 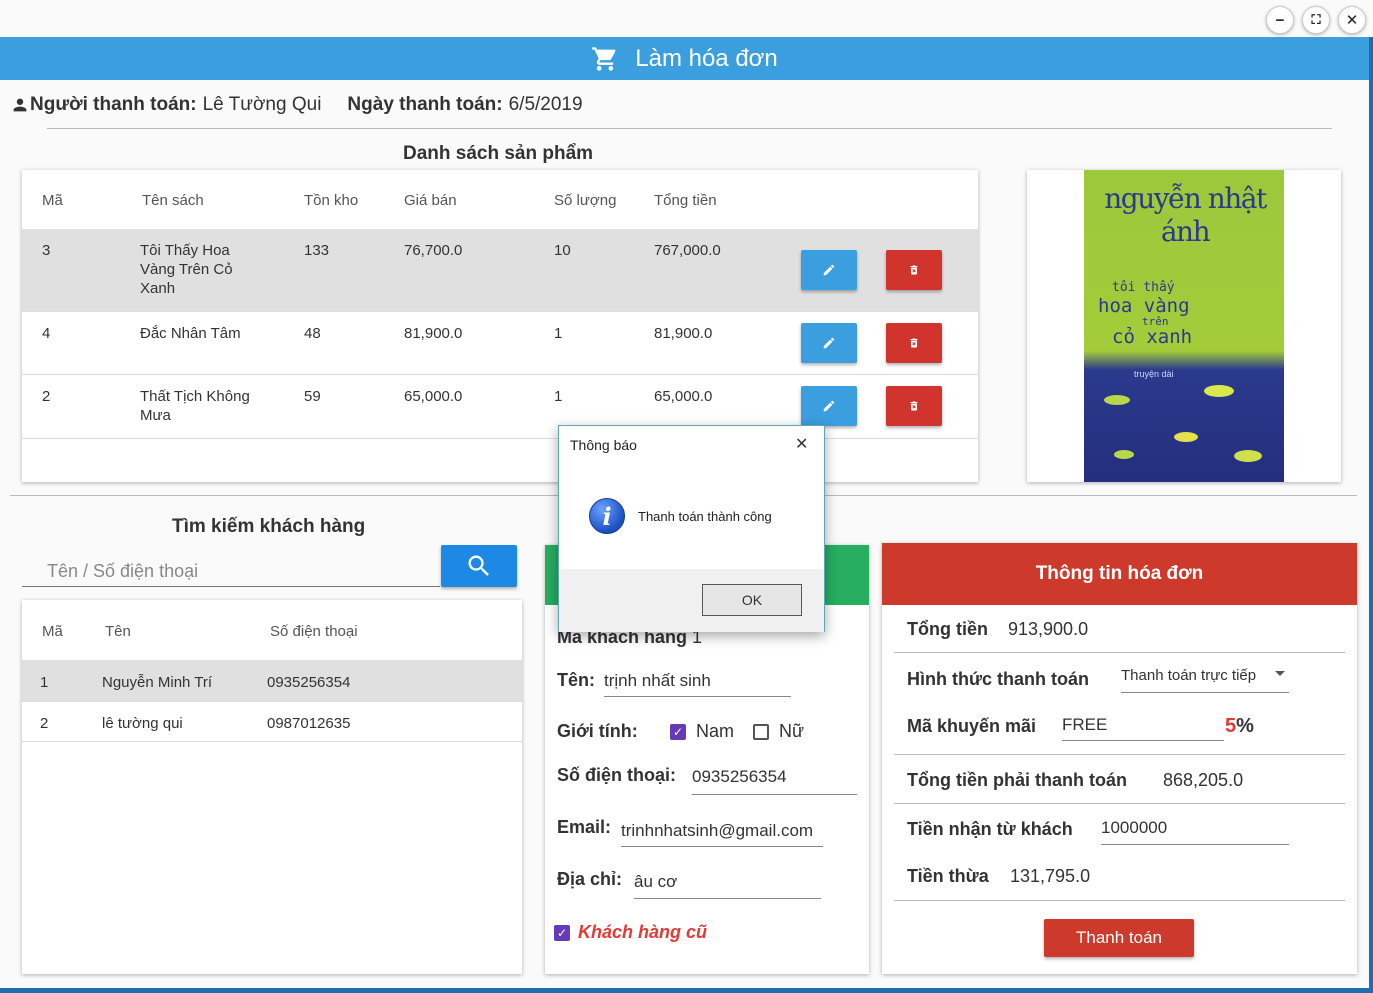 What do you see at coordinates (433, 250) in the screenshot?
I see `cell-gia: 76,700.0` at bounding box center [433, 250].